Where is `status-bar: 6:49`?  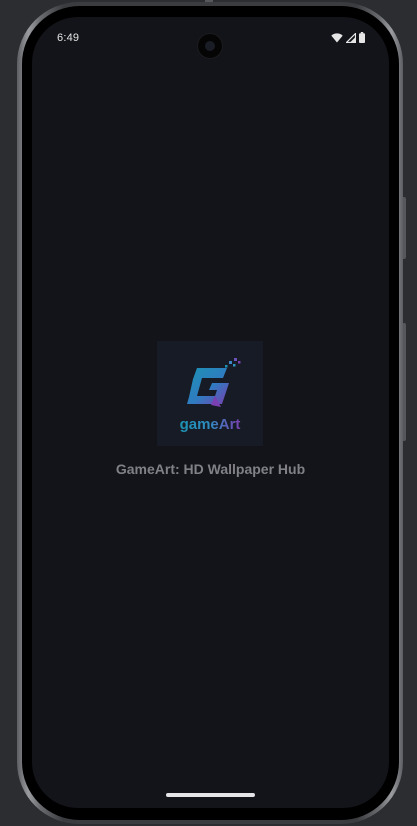
status-bar: 6:49 is located at coordinates (210, 39).